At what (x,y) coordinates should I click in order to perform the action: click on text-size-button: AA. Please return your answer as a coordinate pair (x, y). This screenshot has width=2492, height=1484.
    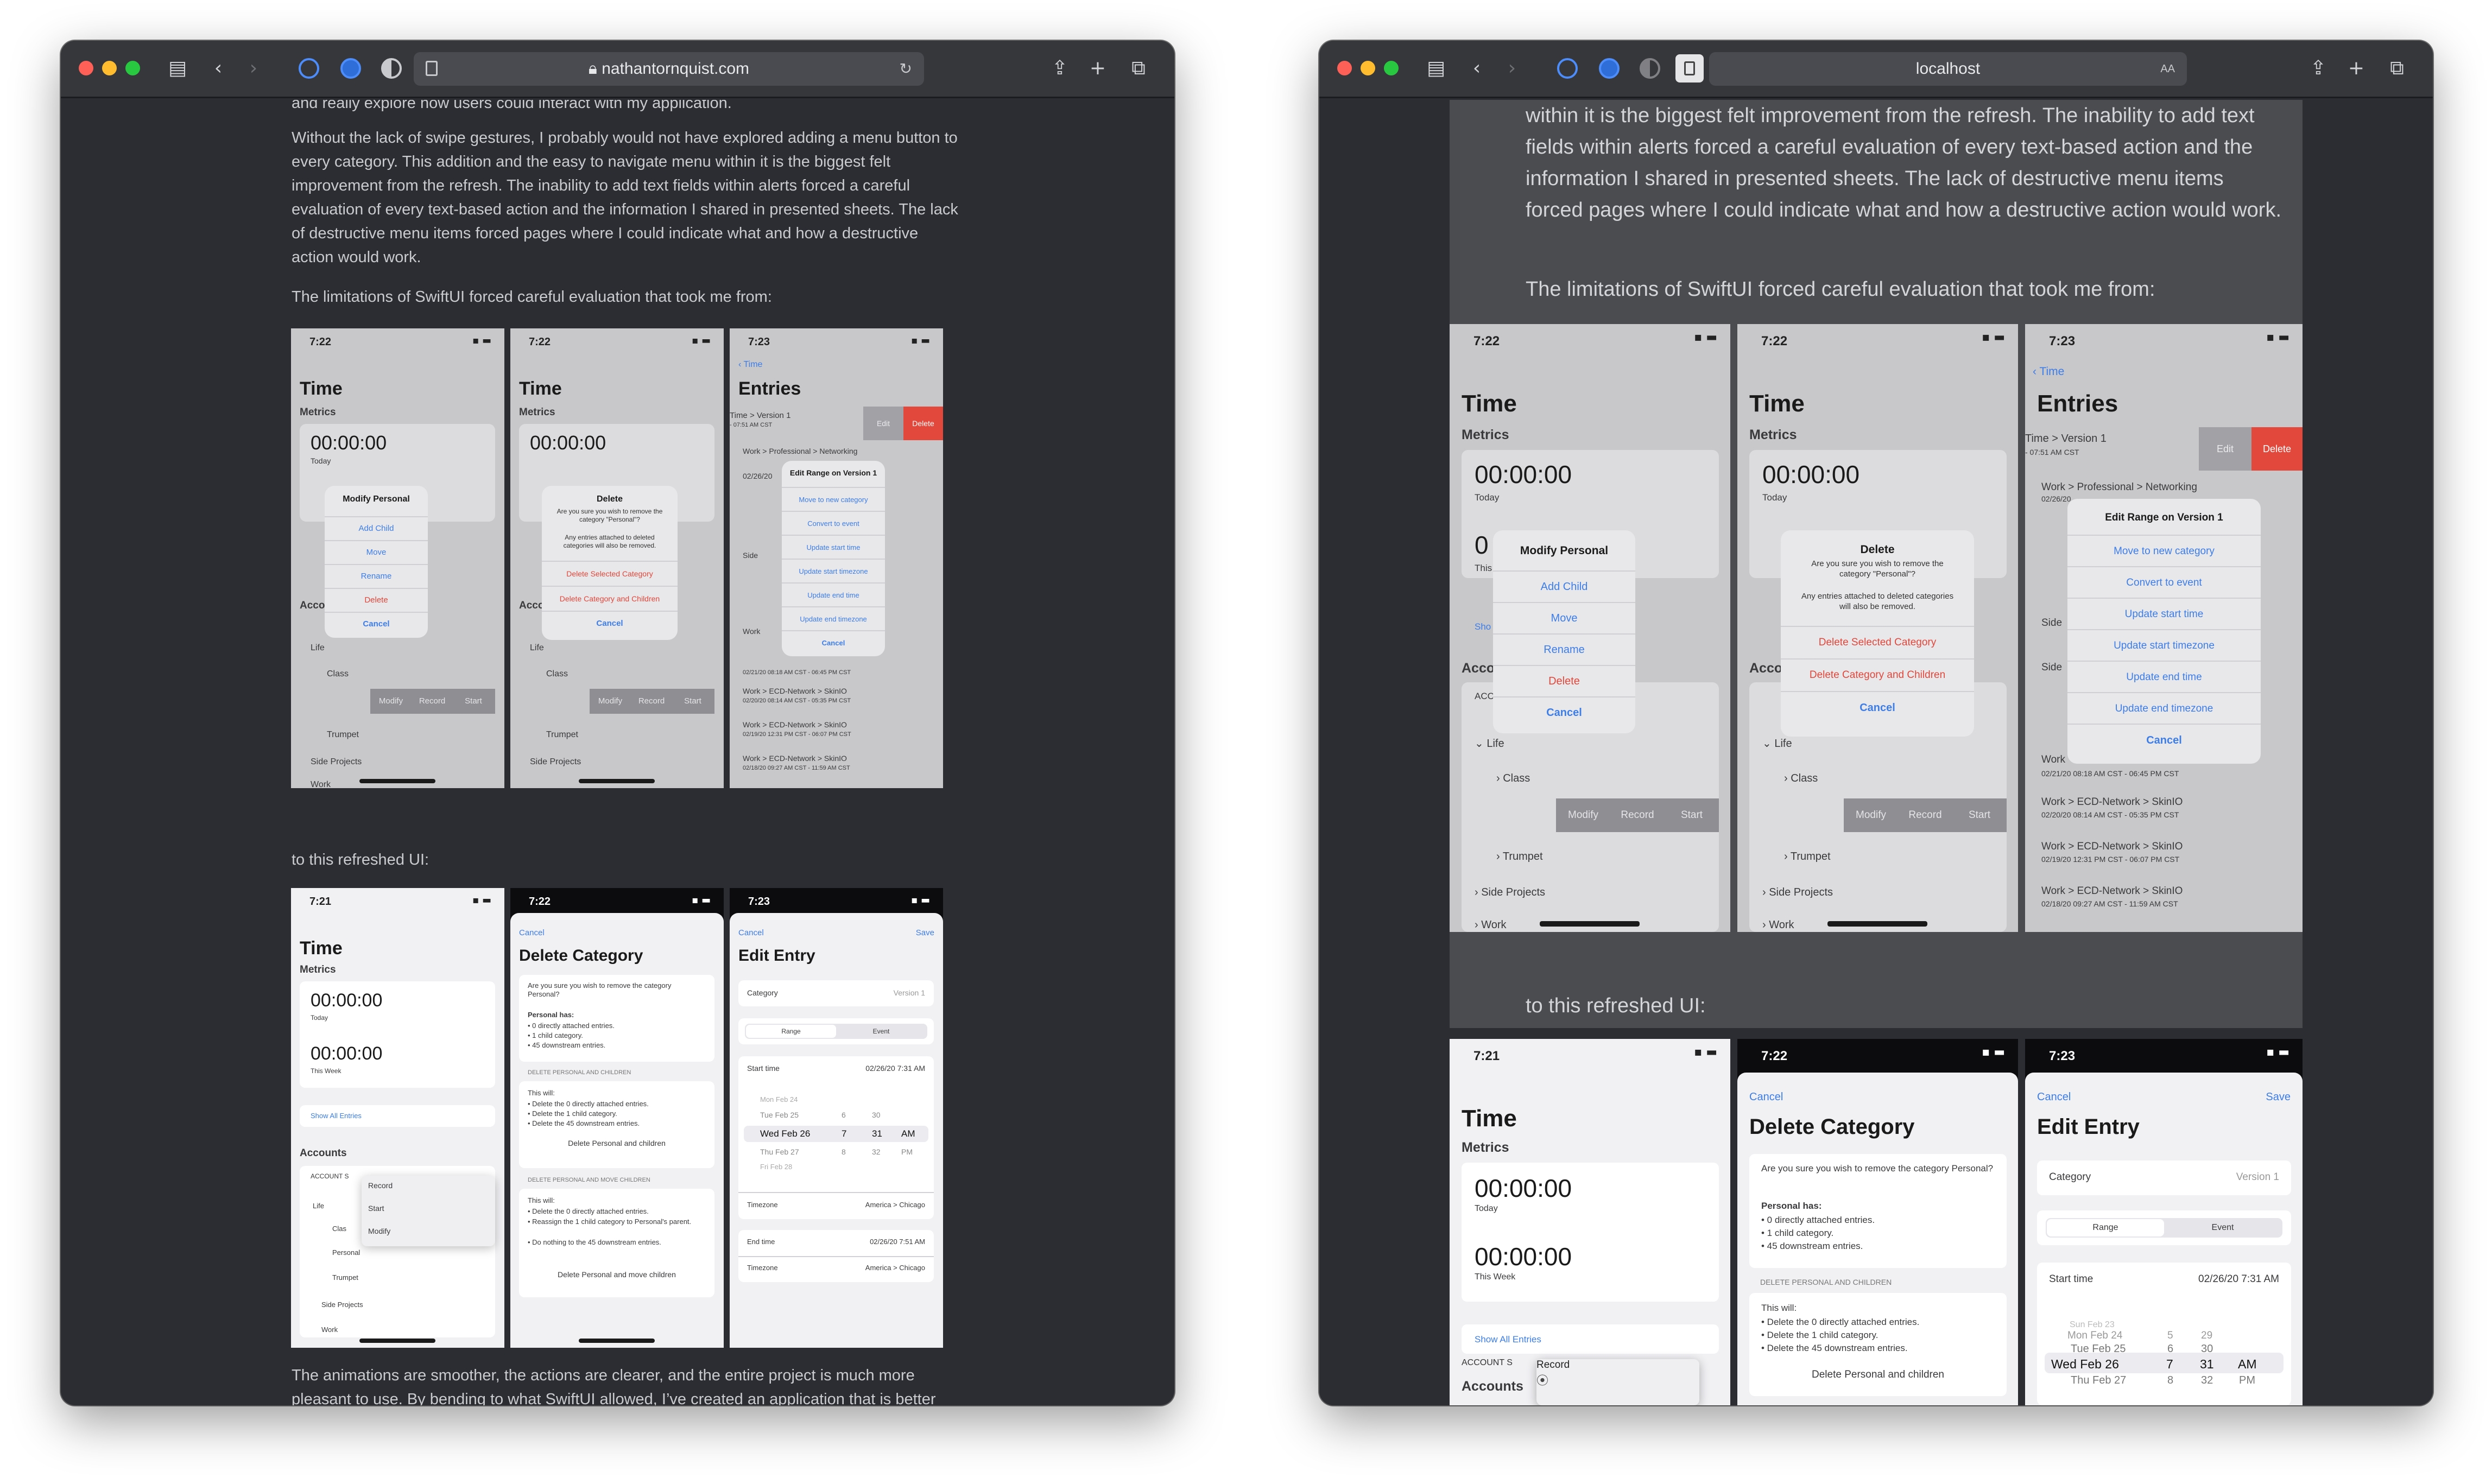
    Looking at the image, I should click on (2167, 69).